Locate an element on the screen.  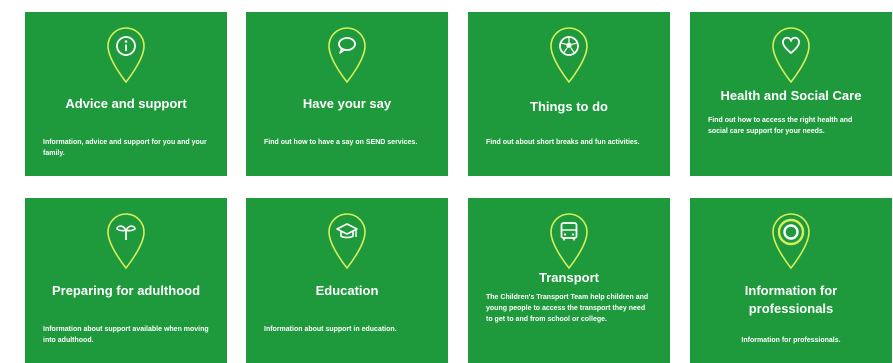
target-icon is located at coordinates (791, 240).